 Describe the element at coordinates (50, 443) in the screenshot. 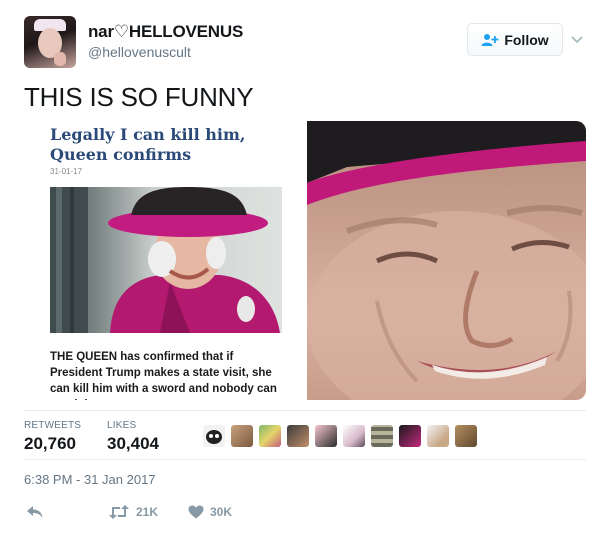

I see `retweets-value: 20,760` at that location.